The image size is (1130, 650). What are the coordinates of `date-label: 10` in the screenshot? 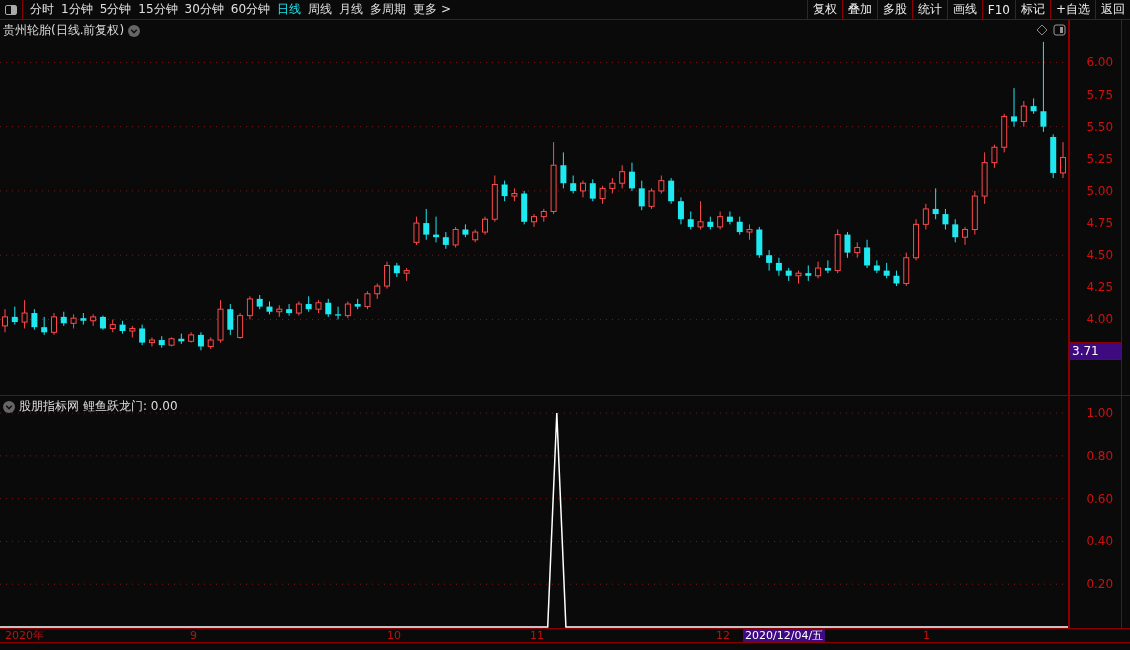 It's located at (394, 635).